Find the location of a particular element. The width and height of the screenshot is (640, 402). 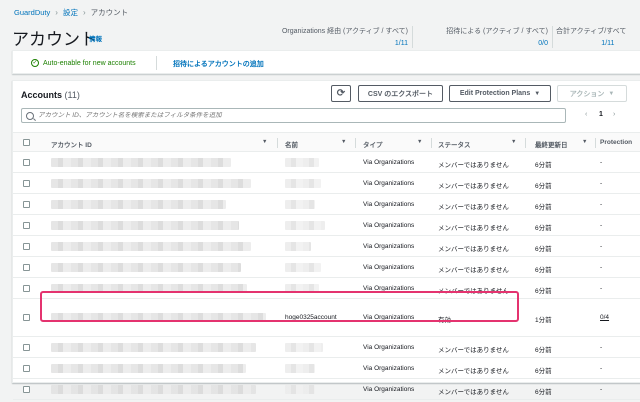

caret-down-icon: ▼ is located at coordinates (537, 93).